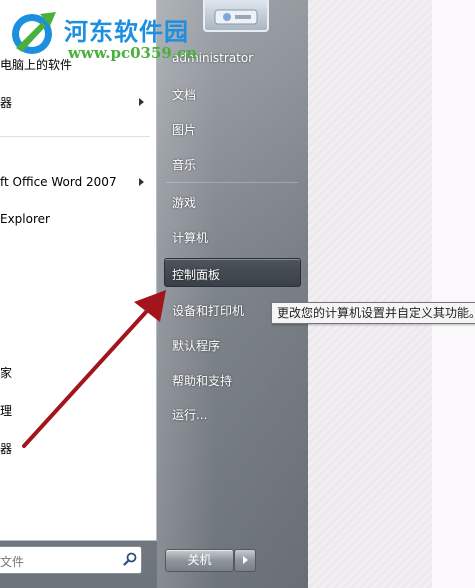 The width and height of the screenshot is (475, 588). What do you see at coordinates (34, 33) in the screenshot?
I see `watermark-logo-icon` at bounding box center [34, 33].